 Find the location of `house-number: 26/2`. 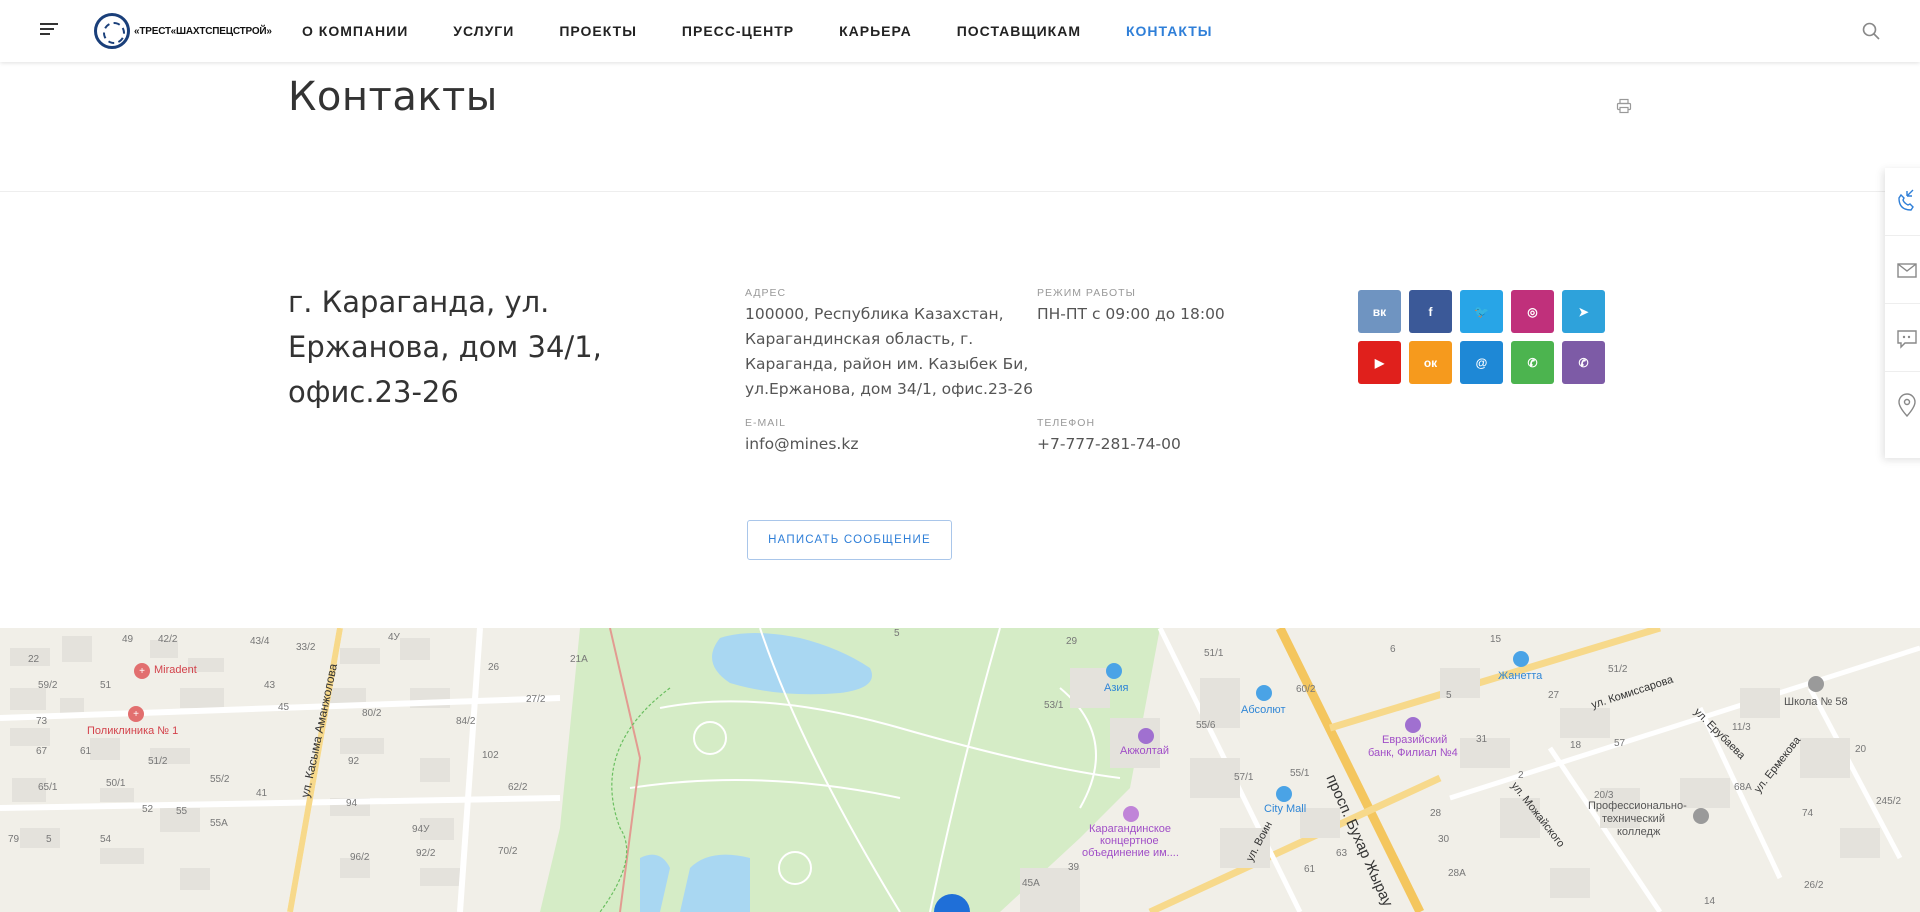

house-number: 26/2 is located at coordinates (1814, 885).